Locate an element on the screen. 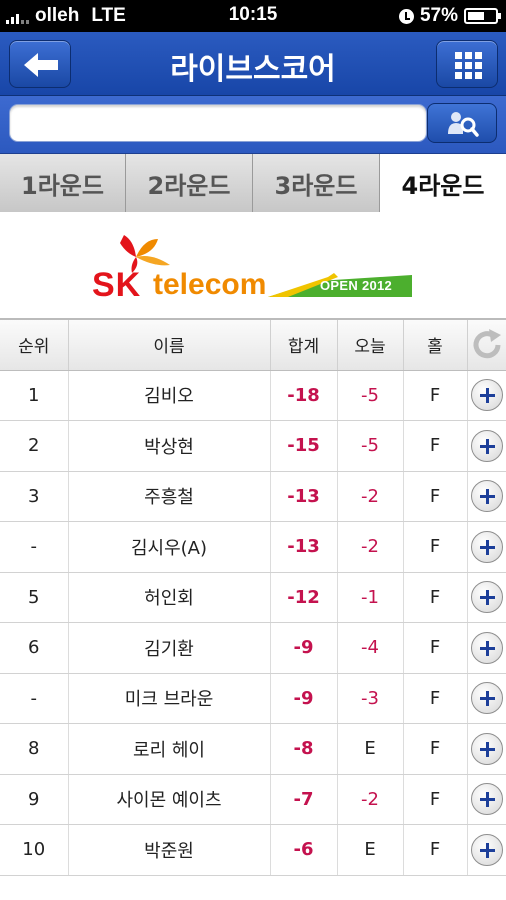 Image resolution: width=506 pixels, height=900 pixels. table-row: 6 김기환 -9 -4 F is located at coordinates (253, 648).